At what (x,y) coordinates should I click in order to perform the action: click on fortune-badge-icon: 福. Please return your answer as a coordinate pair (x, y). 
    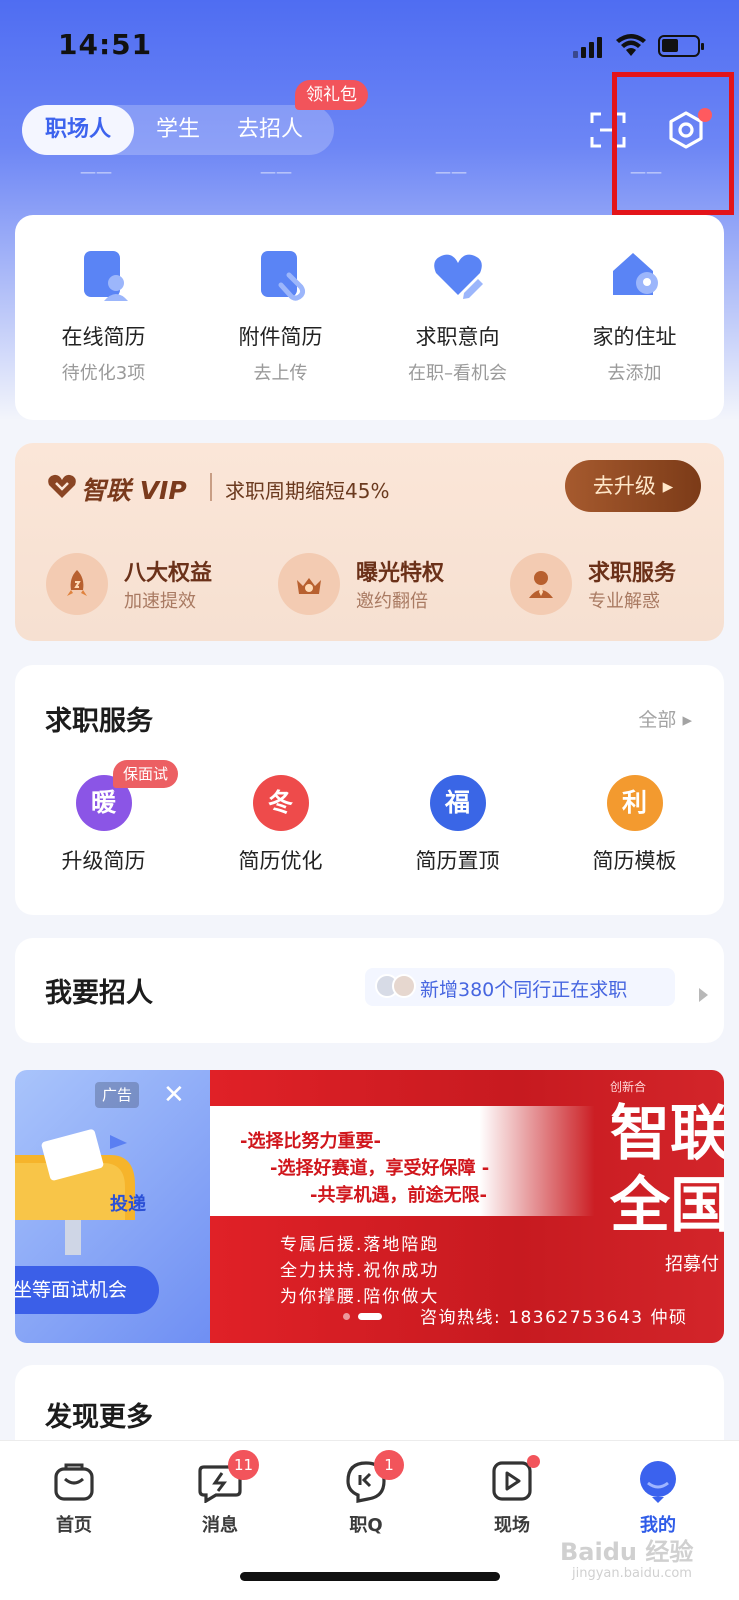
    Looking at the image, I should click on (457, 803).